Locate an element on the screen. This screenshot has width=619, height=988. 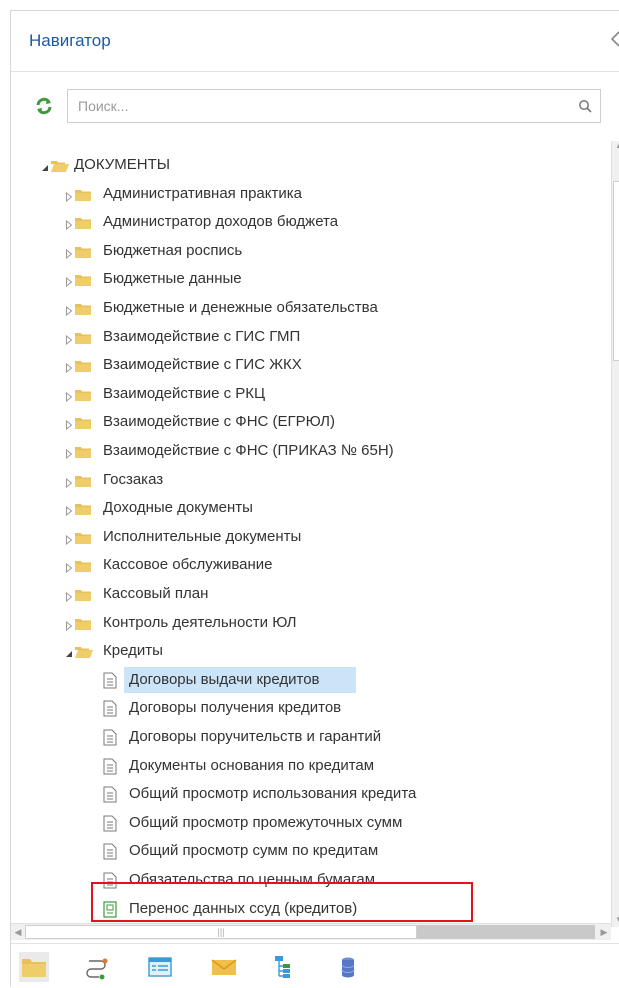
tree-document-item: Общий просмотр сумм по кредитам is located at coordinates (311, 851).